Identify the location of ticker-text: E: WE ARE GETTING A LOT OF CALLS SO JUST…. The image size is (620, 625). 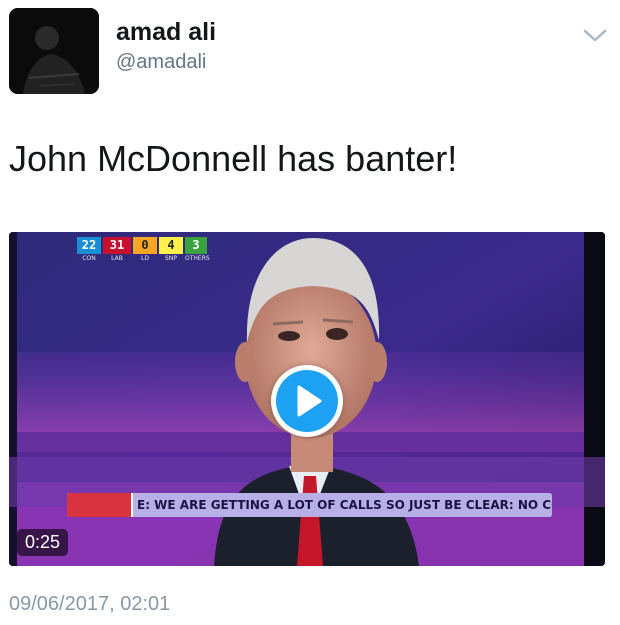
(342, 505).